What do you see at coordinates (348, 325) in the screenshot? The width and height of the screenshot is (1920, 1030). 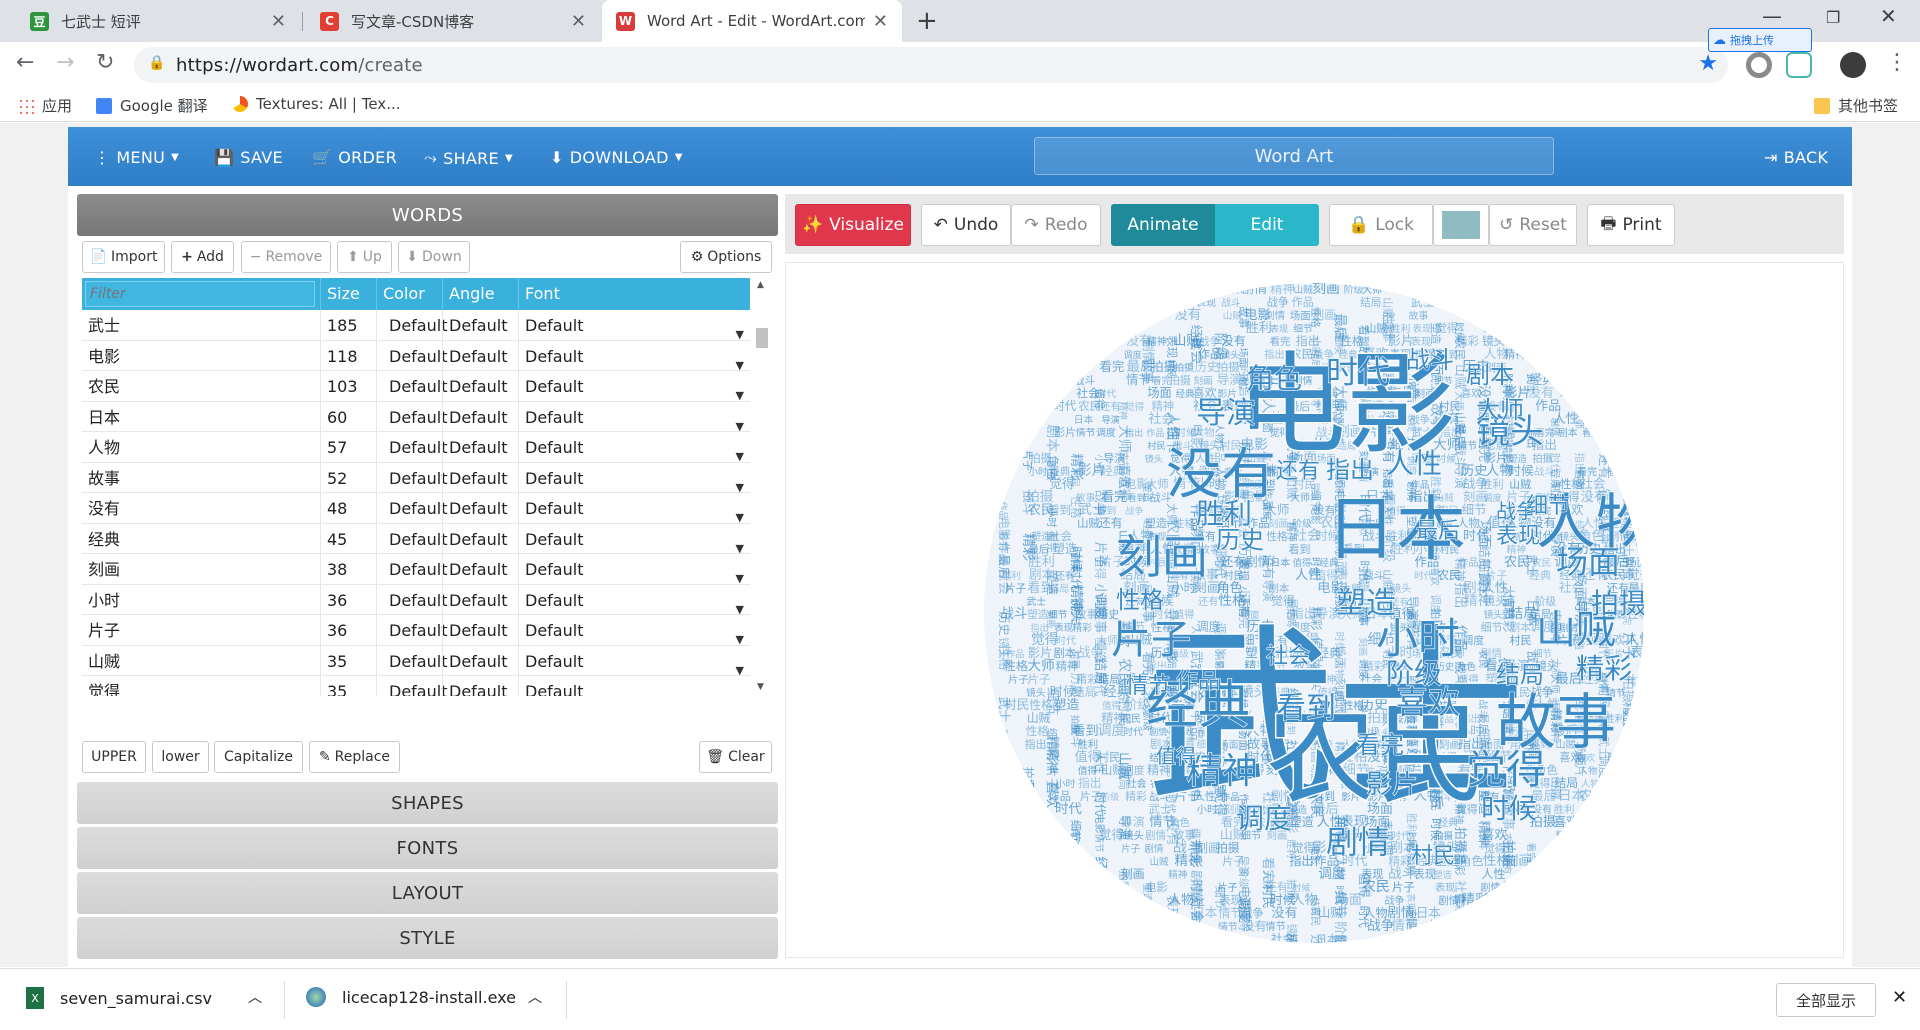 I see `cell-size: 185` at bounding box center [348, 325].